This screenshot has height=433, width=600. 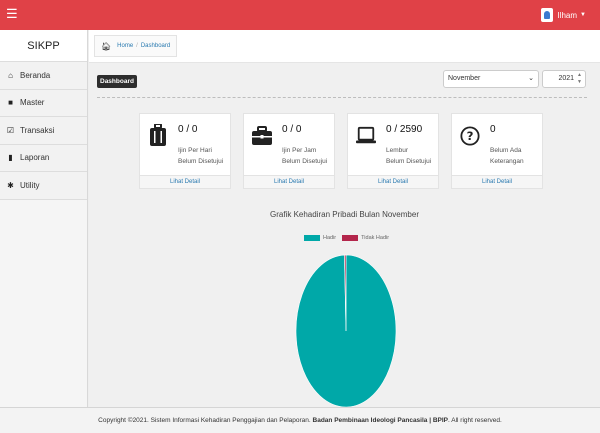 I want to click on sidebar-item-utility: ✱ Utility, so click(x=43, y=186).